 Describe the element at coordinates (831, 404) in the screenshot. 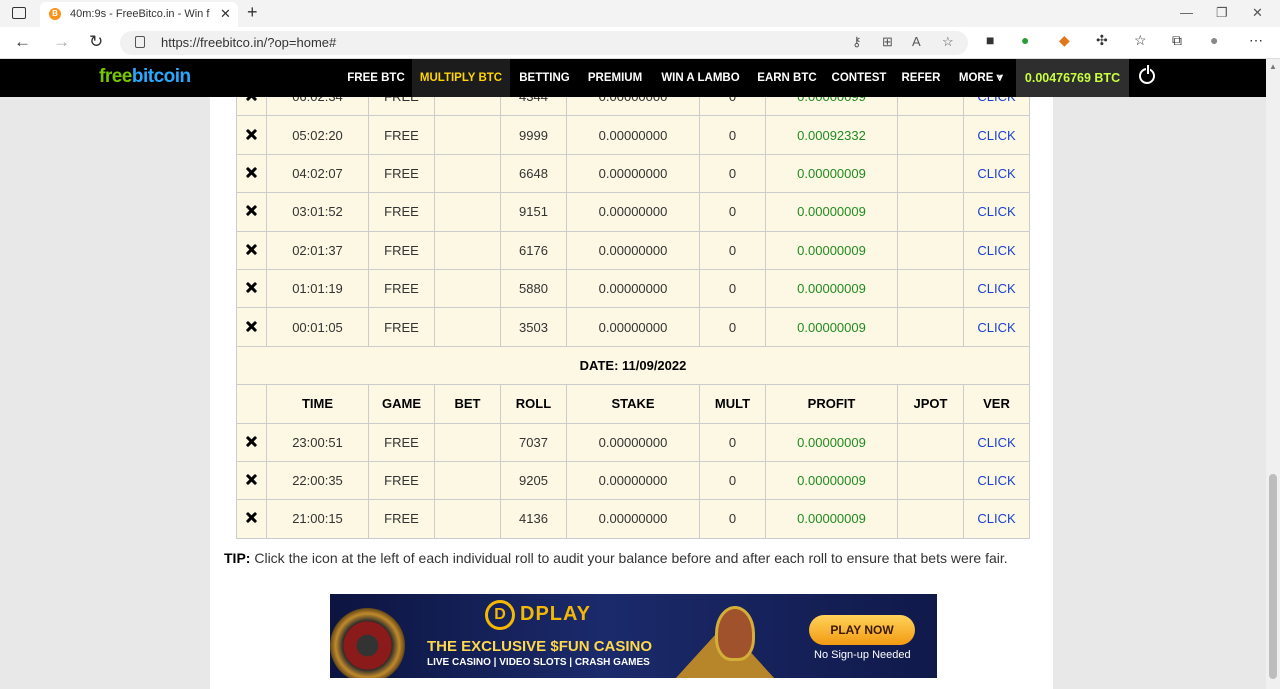

I see `column-header: PROFIT` at that location.